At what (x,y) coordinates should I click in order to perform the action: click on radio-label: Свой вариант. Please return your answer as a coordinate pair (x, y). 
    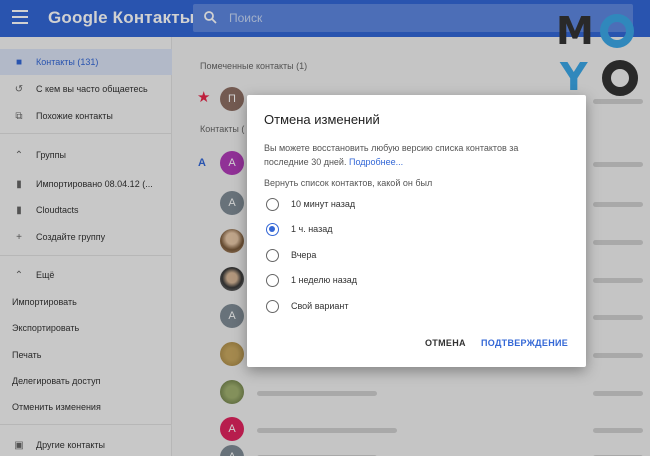
    Looking at the image, I should click on (320, 306).